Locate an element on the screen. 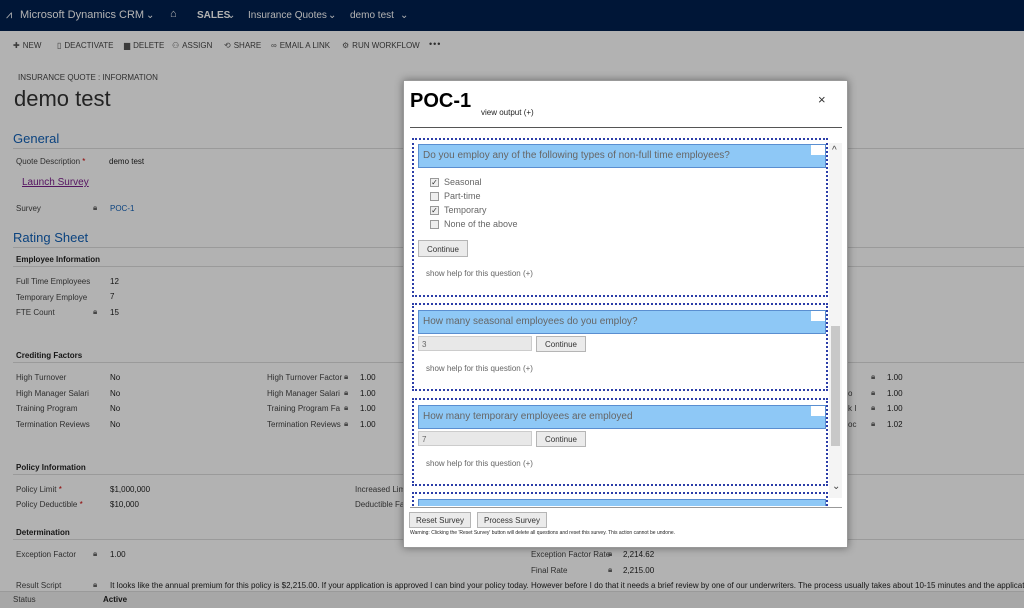 This screenshot has height=608, width=1024. reset-survey-button: Reset Survey is located at coordinates (440, 520).